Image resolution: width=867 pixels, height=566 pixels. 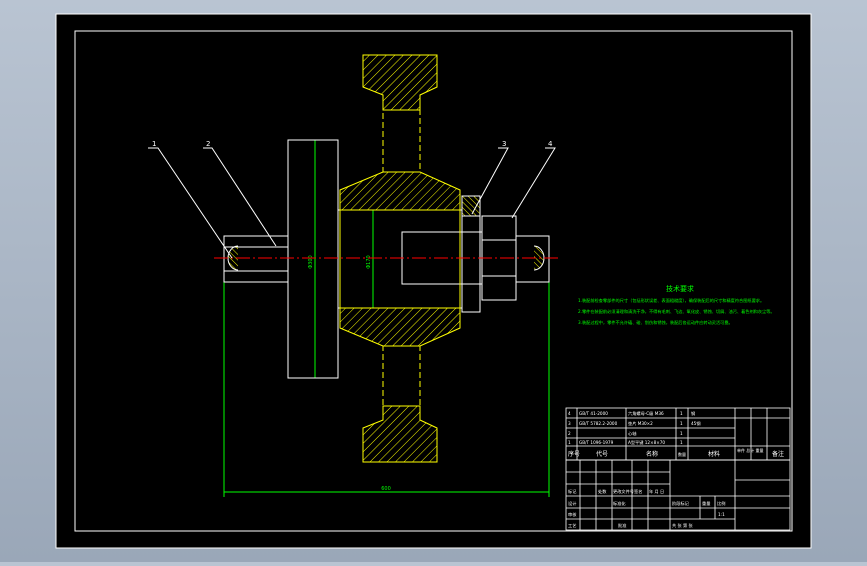 What do you see at coordinates (681, 413) in the screenshot?
I see `bom-row4-qty: 1` at bounding box center [681, 413].